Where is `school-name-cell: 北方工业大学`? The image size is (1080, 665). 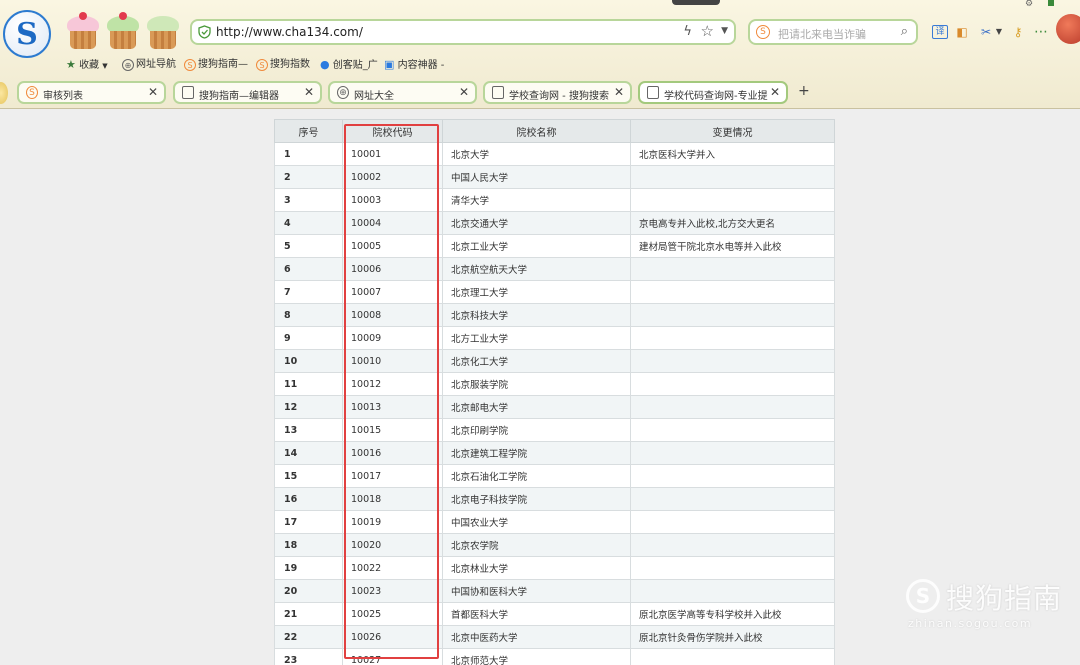 school-name-cell: 北方工业大学 is located at coordinates (536, 338).